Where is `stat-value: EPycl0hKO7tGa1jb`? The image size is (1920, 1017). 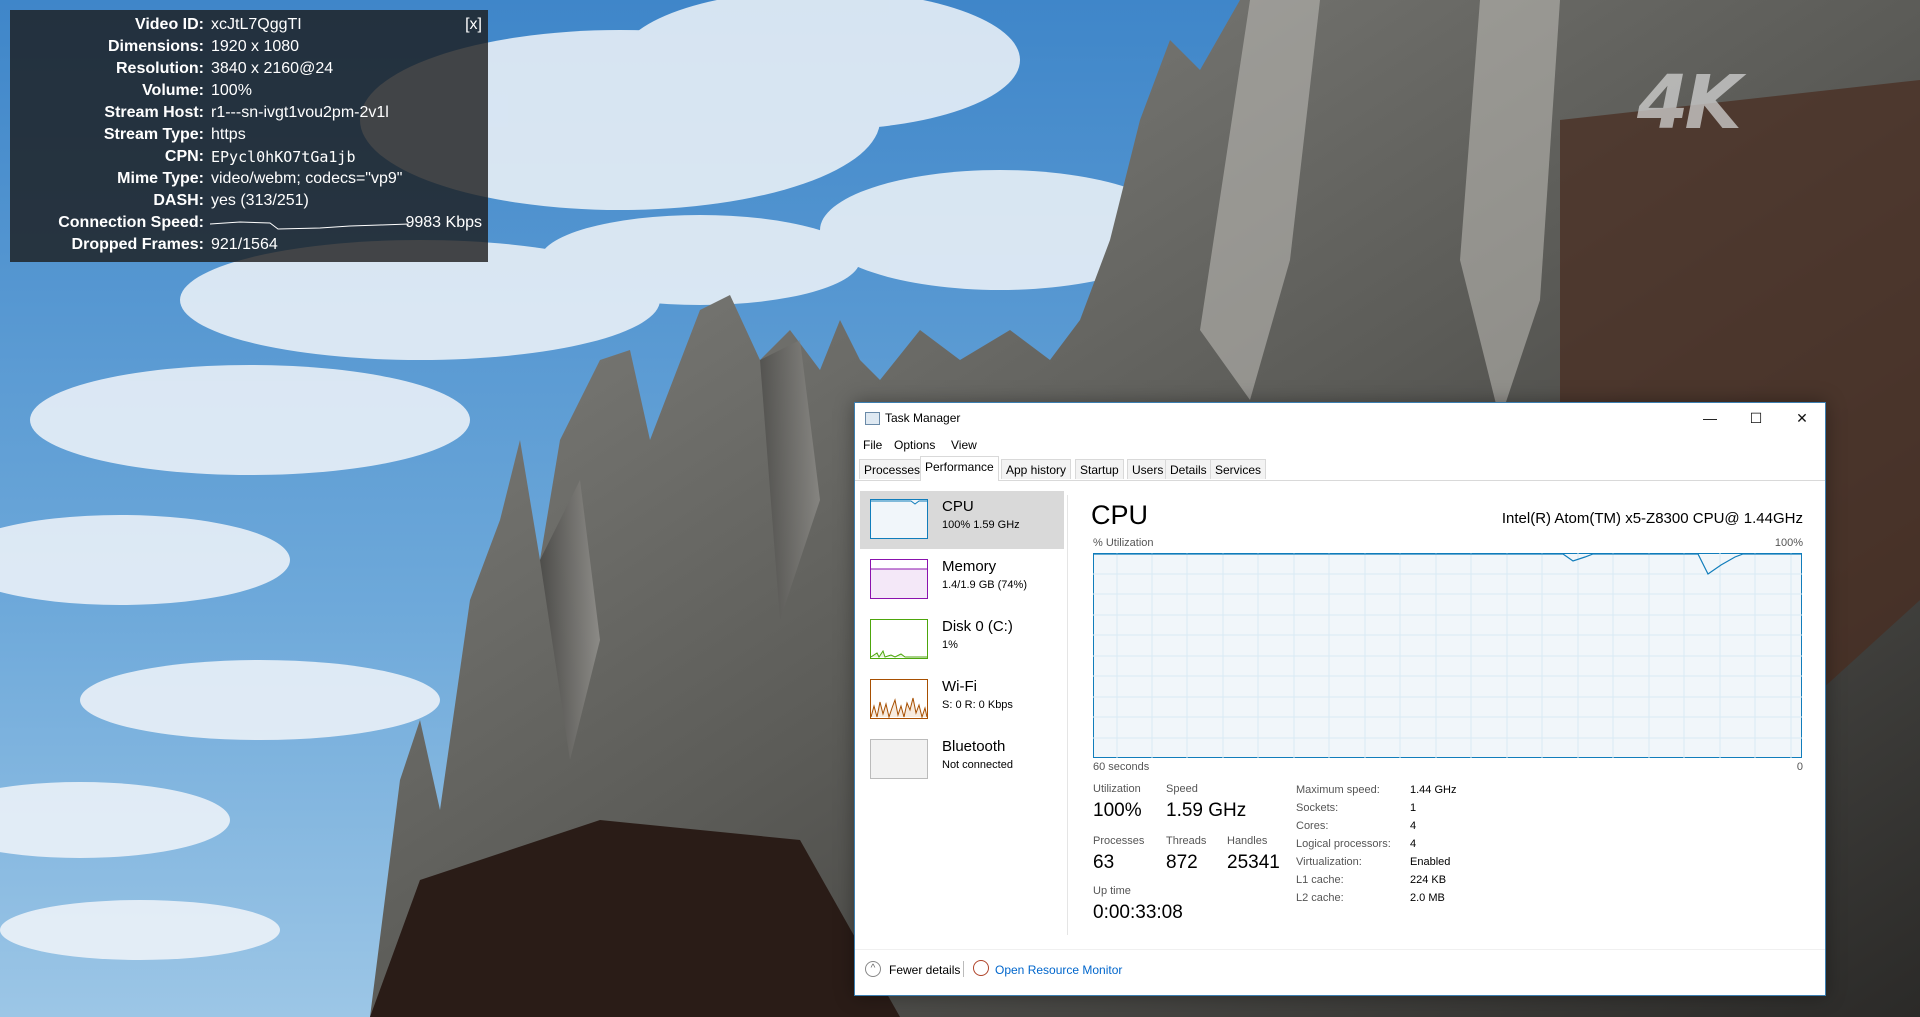 stat-value: EPycl0hKO7tGa1jb is located at coordinates (283, 157).